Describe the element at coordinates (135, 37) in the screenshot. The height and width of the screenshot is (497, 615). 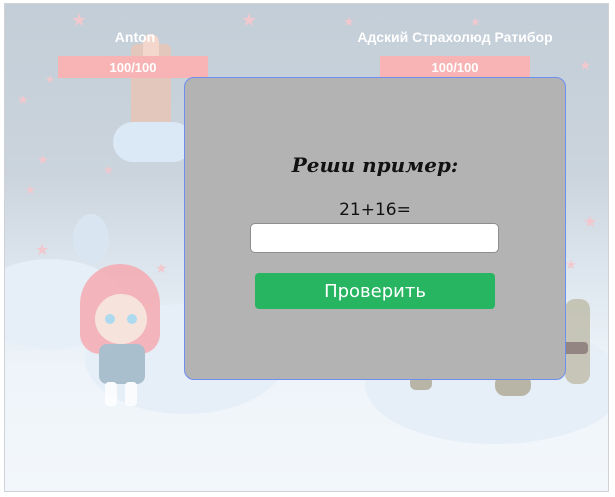
I see `player-name: Anton` at that location.